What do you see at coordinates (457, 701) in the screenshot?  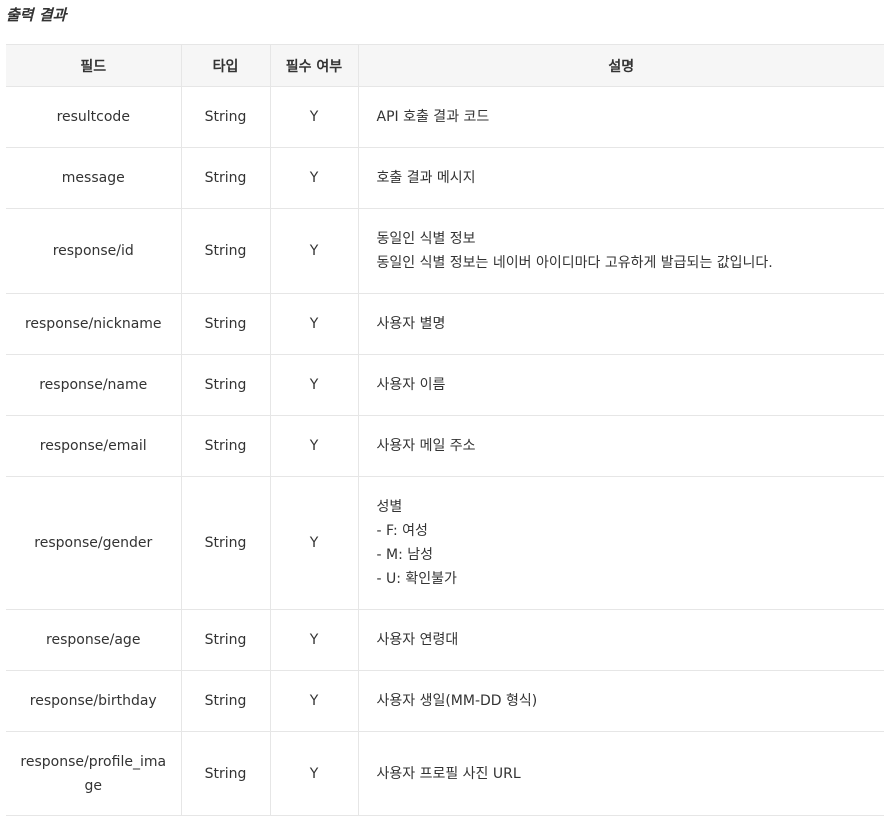 I see `description-line: 사용자 생일(MM-DD 형식)` at bounding box center [457, 701].